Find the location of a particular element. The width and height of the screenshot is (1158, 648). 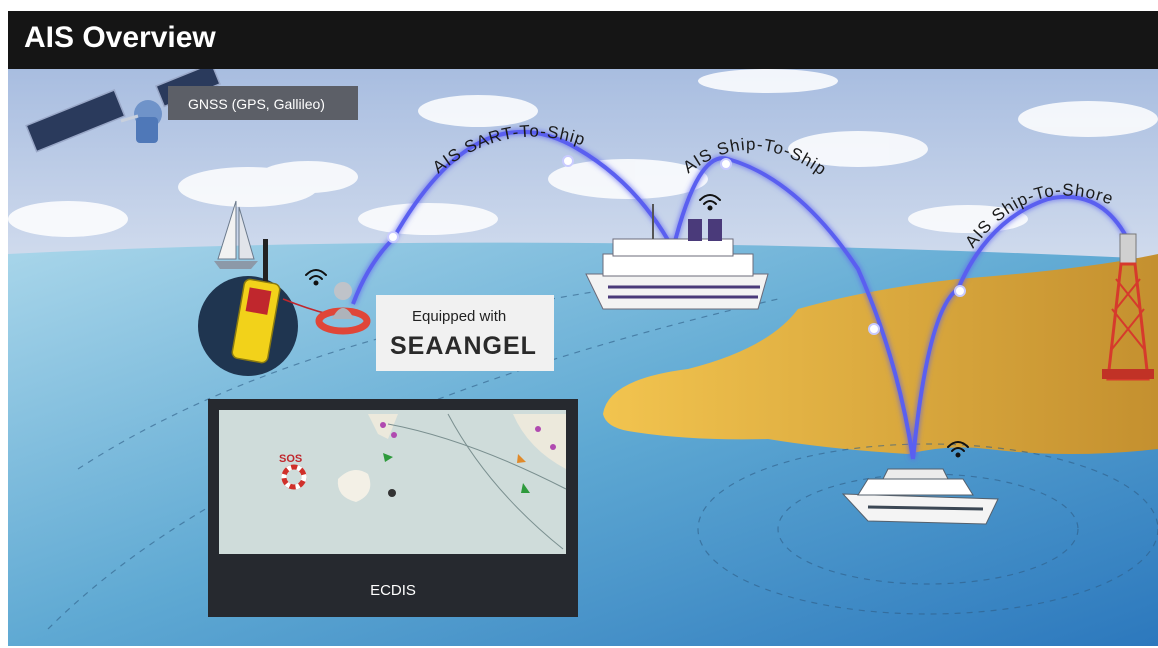

ecdis-panel: SOS ECDIS is located at coordinates (393, 508).